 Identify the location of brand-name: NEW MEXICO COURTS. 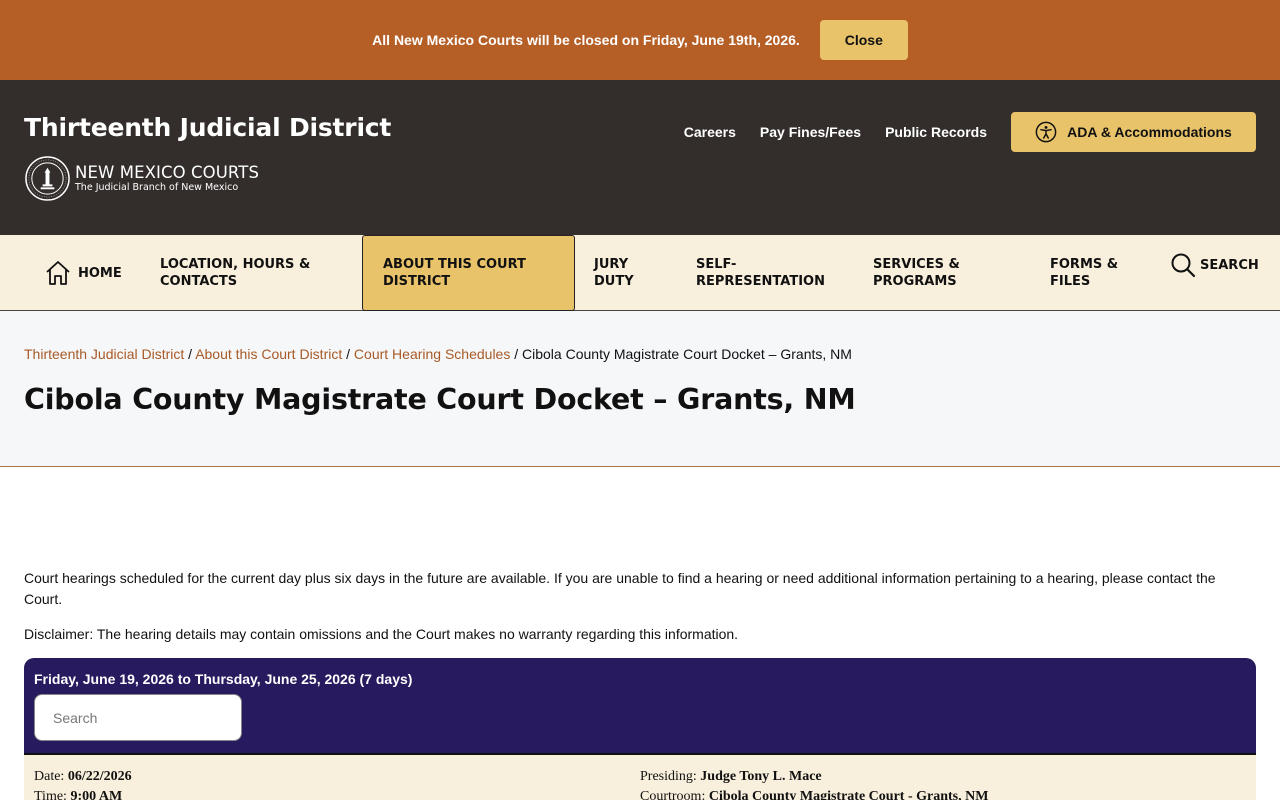
(167, 172).